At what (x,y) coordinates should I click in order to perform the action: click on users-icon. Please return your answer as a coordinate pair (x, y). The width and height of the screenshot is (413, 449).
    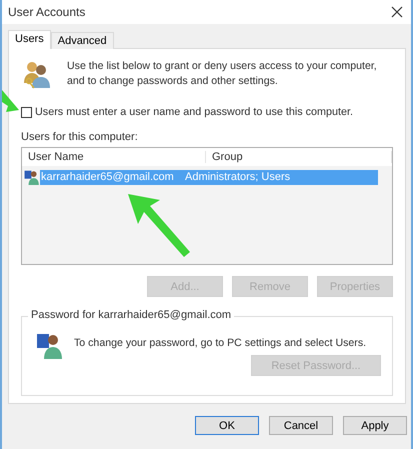
    Looking at the image, I should click on (37, 74).